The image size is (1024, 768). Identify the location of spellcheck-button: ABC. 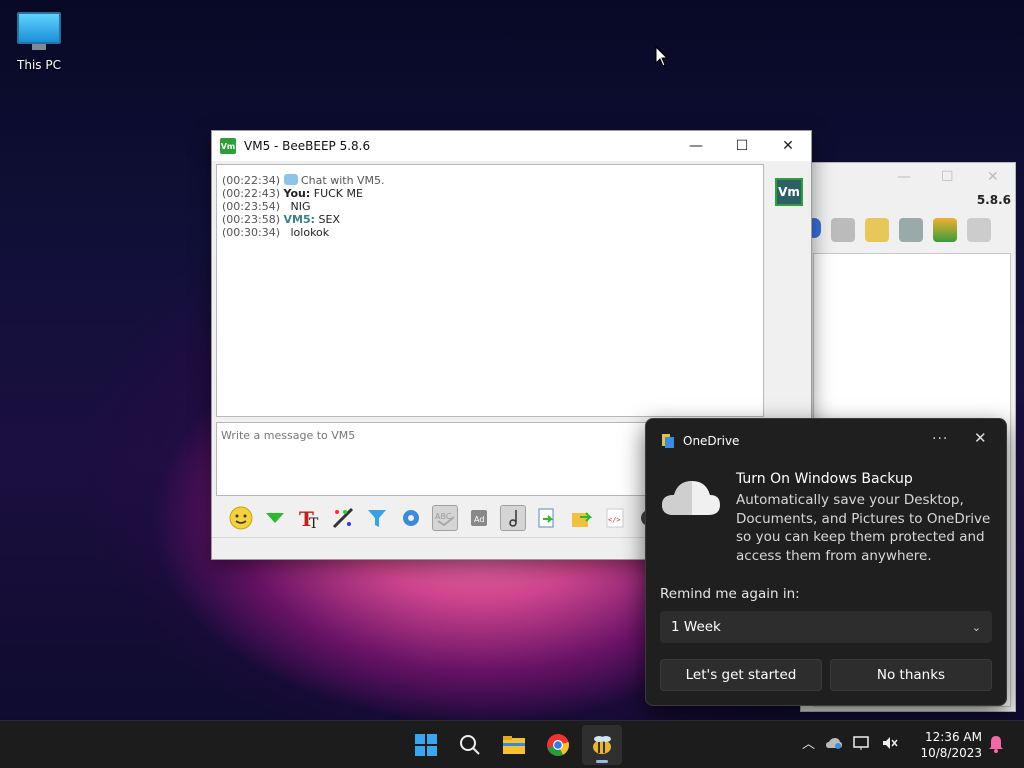
(445, 518).